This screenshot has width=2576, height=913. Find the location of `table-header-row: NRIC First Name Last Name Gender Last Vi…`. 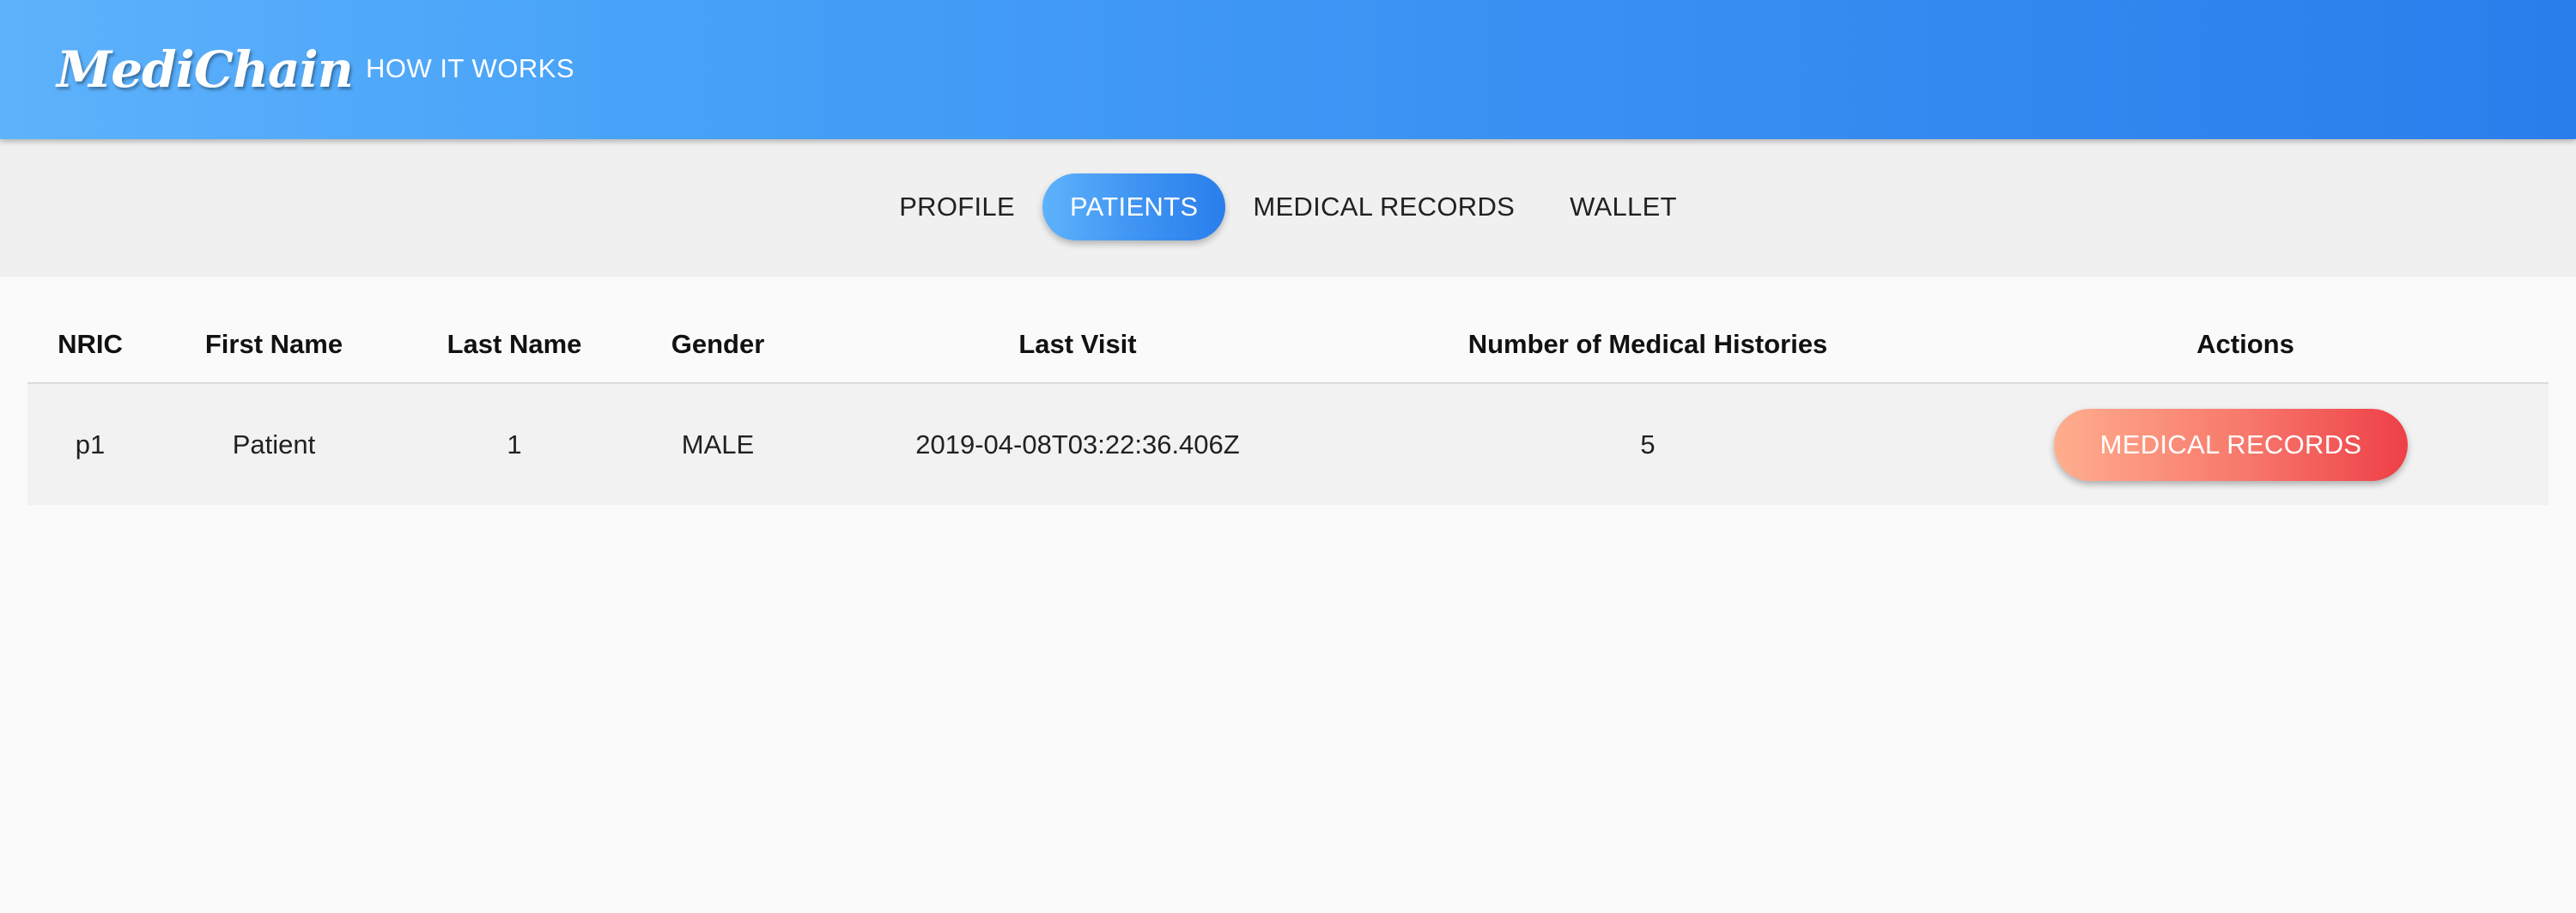

table-header-row: NRIC First Name Last Name Gender Last Vi… is located at coordinates (1288, 345).